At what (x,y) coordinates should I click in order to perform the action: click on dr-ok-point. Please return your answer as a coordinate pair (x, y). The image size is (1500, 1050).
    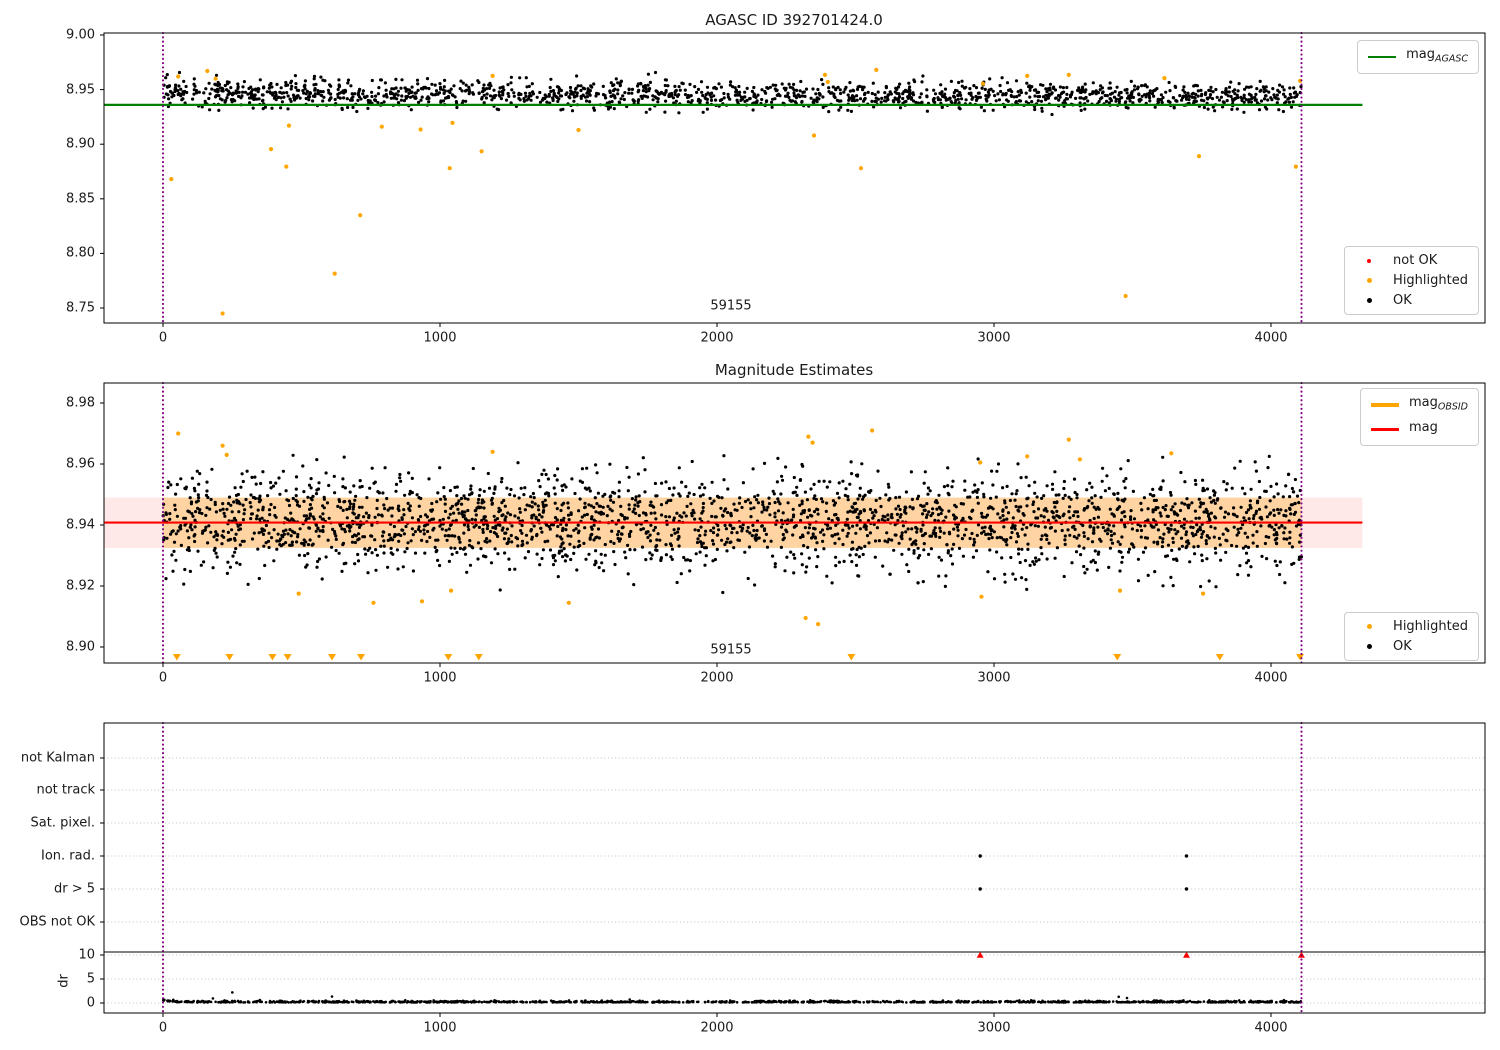
    Looking at the image, I should click on (523, 1002).